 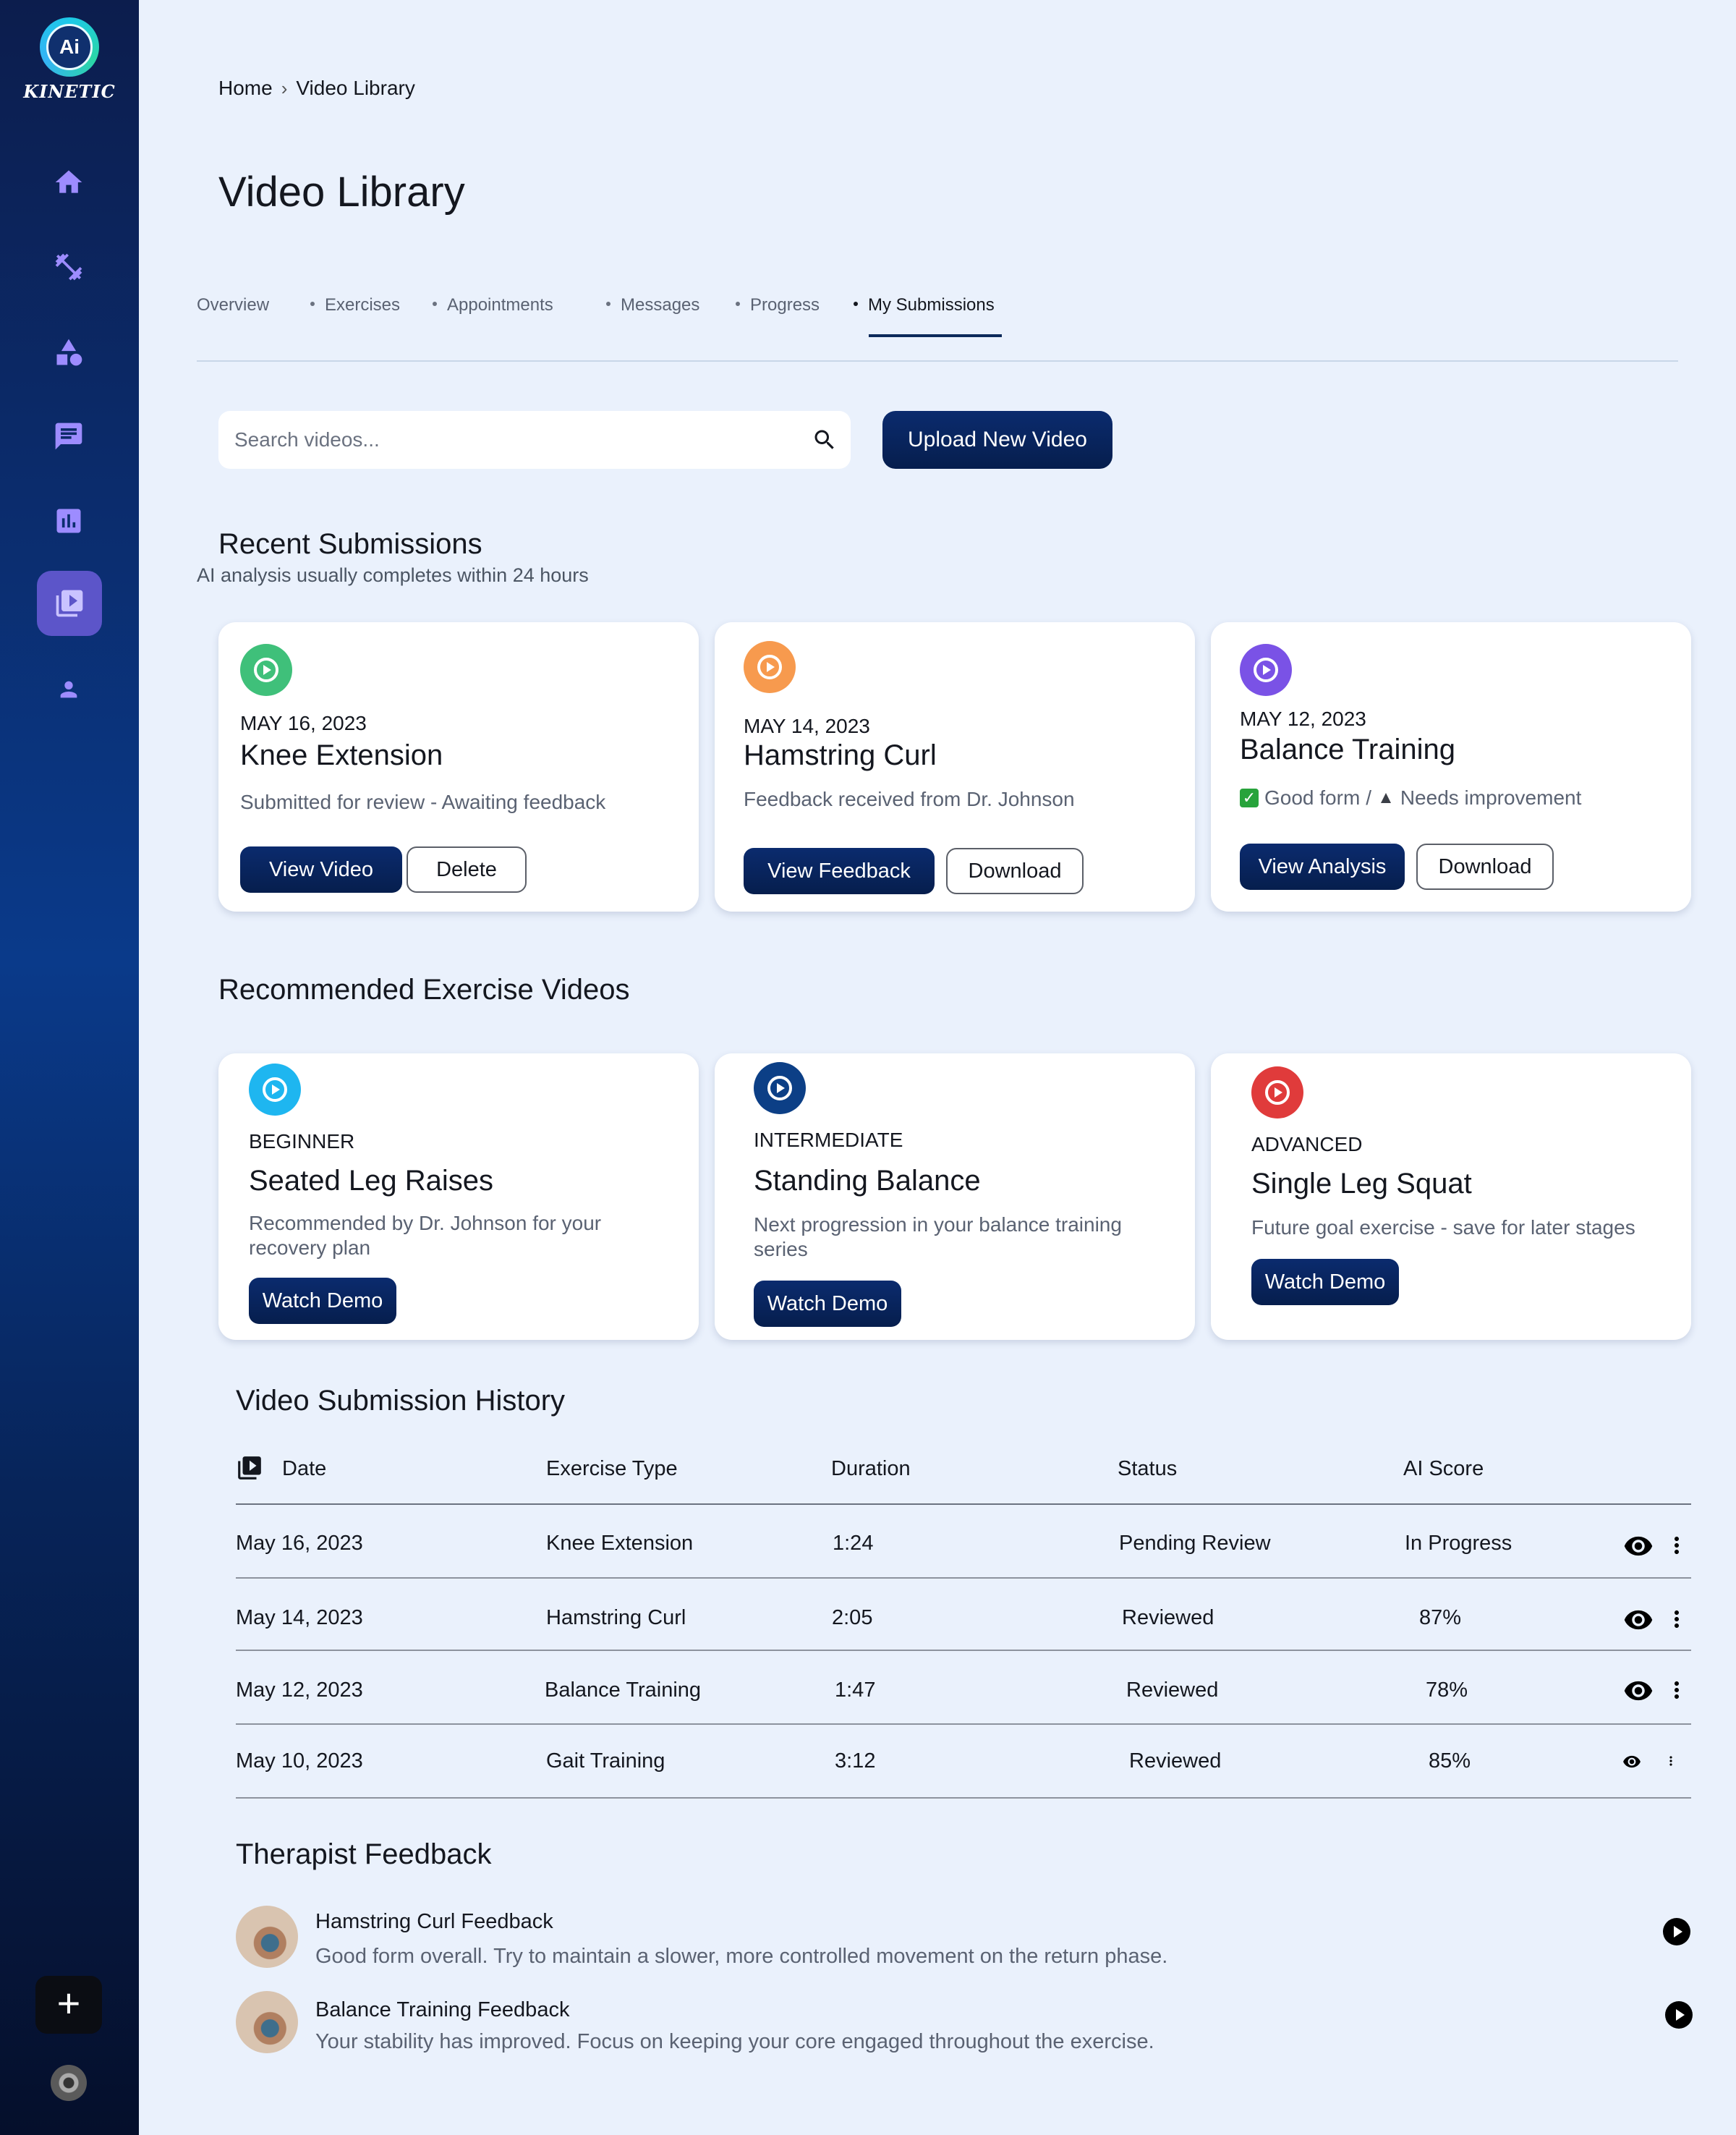 What do you see at coordinates (997, 440) in the screenshot?
I see `upload-video-button: Upload New Video` at bounding box center [997, 440].